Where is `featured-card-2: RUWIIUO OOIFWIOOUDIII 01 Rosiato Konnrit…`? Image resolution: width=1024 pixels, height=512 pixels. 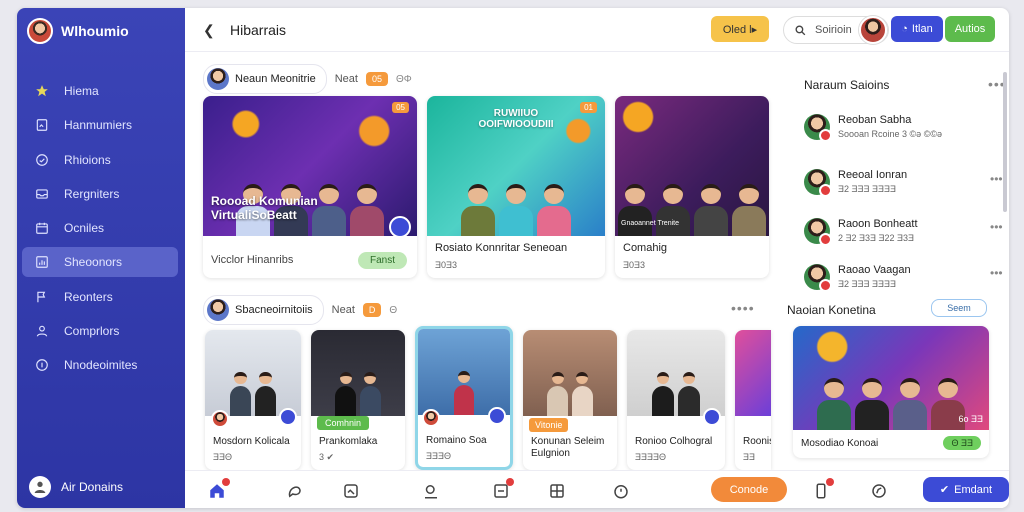 featured-card-2: RUWIIUO OOIFWIOOUDIII 01 Rosiato Konnrit… is located at coordinates (516, 187).